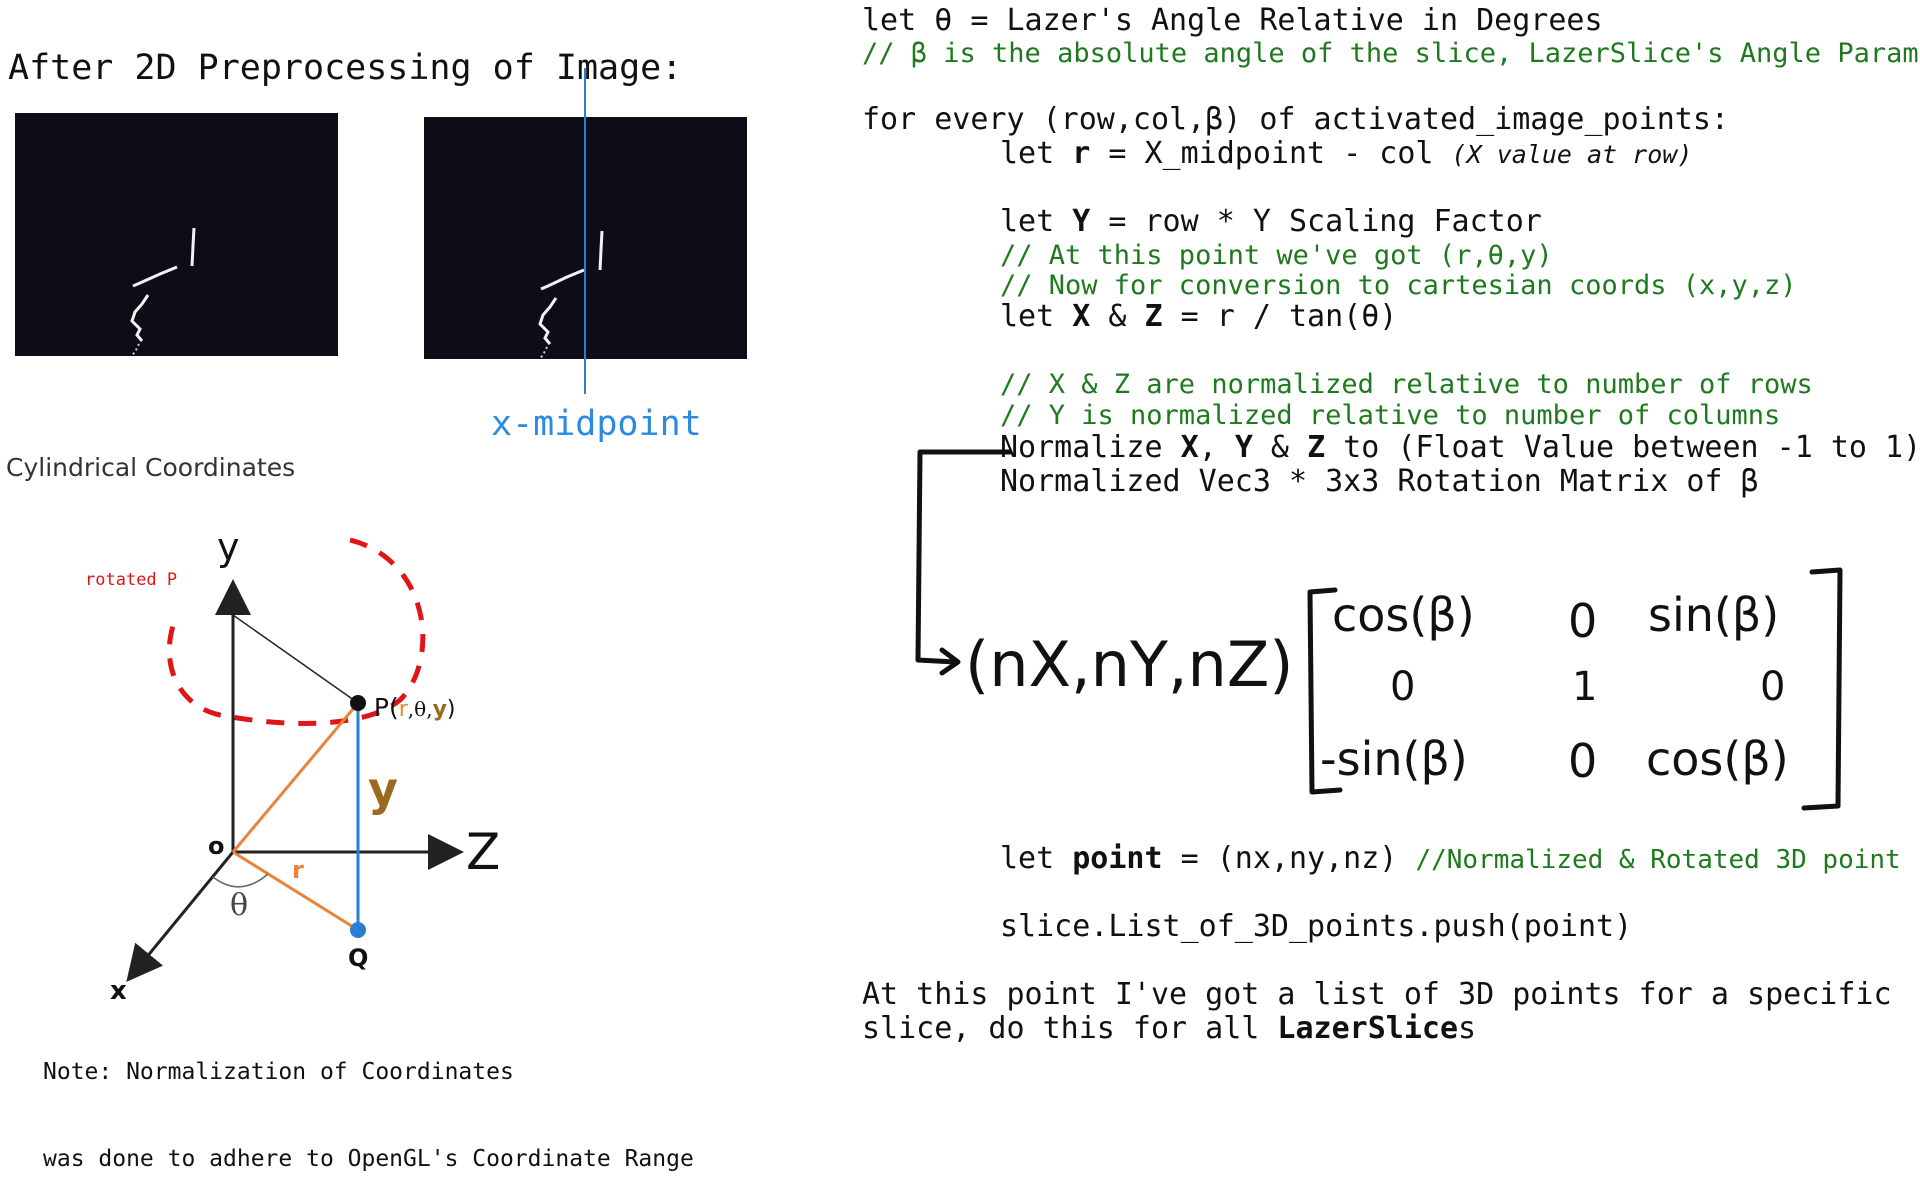 The width and height of the screenshot is (1920, 1203). Describe the element at coordinates (358, 930) in the screenshot. I see `point-q` at that location.